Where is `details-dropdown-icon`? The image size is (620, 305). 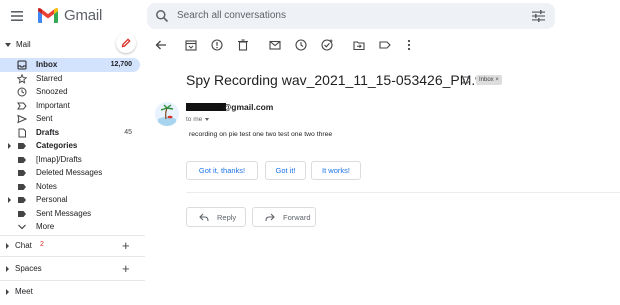 details-dropdown-icon is located at coordinates (207, 119).